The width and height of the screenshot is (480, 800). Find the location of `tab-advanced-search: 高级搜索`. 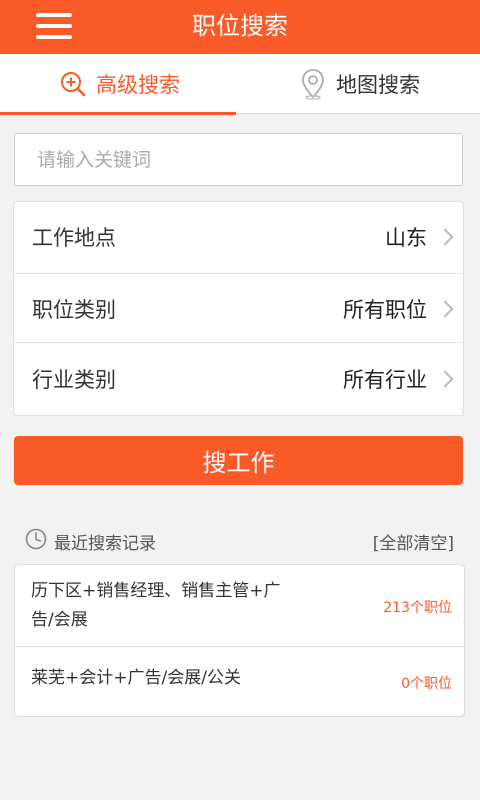

tab-advanced-search: 高级搜索 is located at coordinates (120, 84).